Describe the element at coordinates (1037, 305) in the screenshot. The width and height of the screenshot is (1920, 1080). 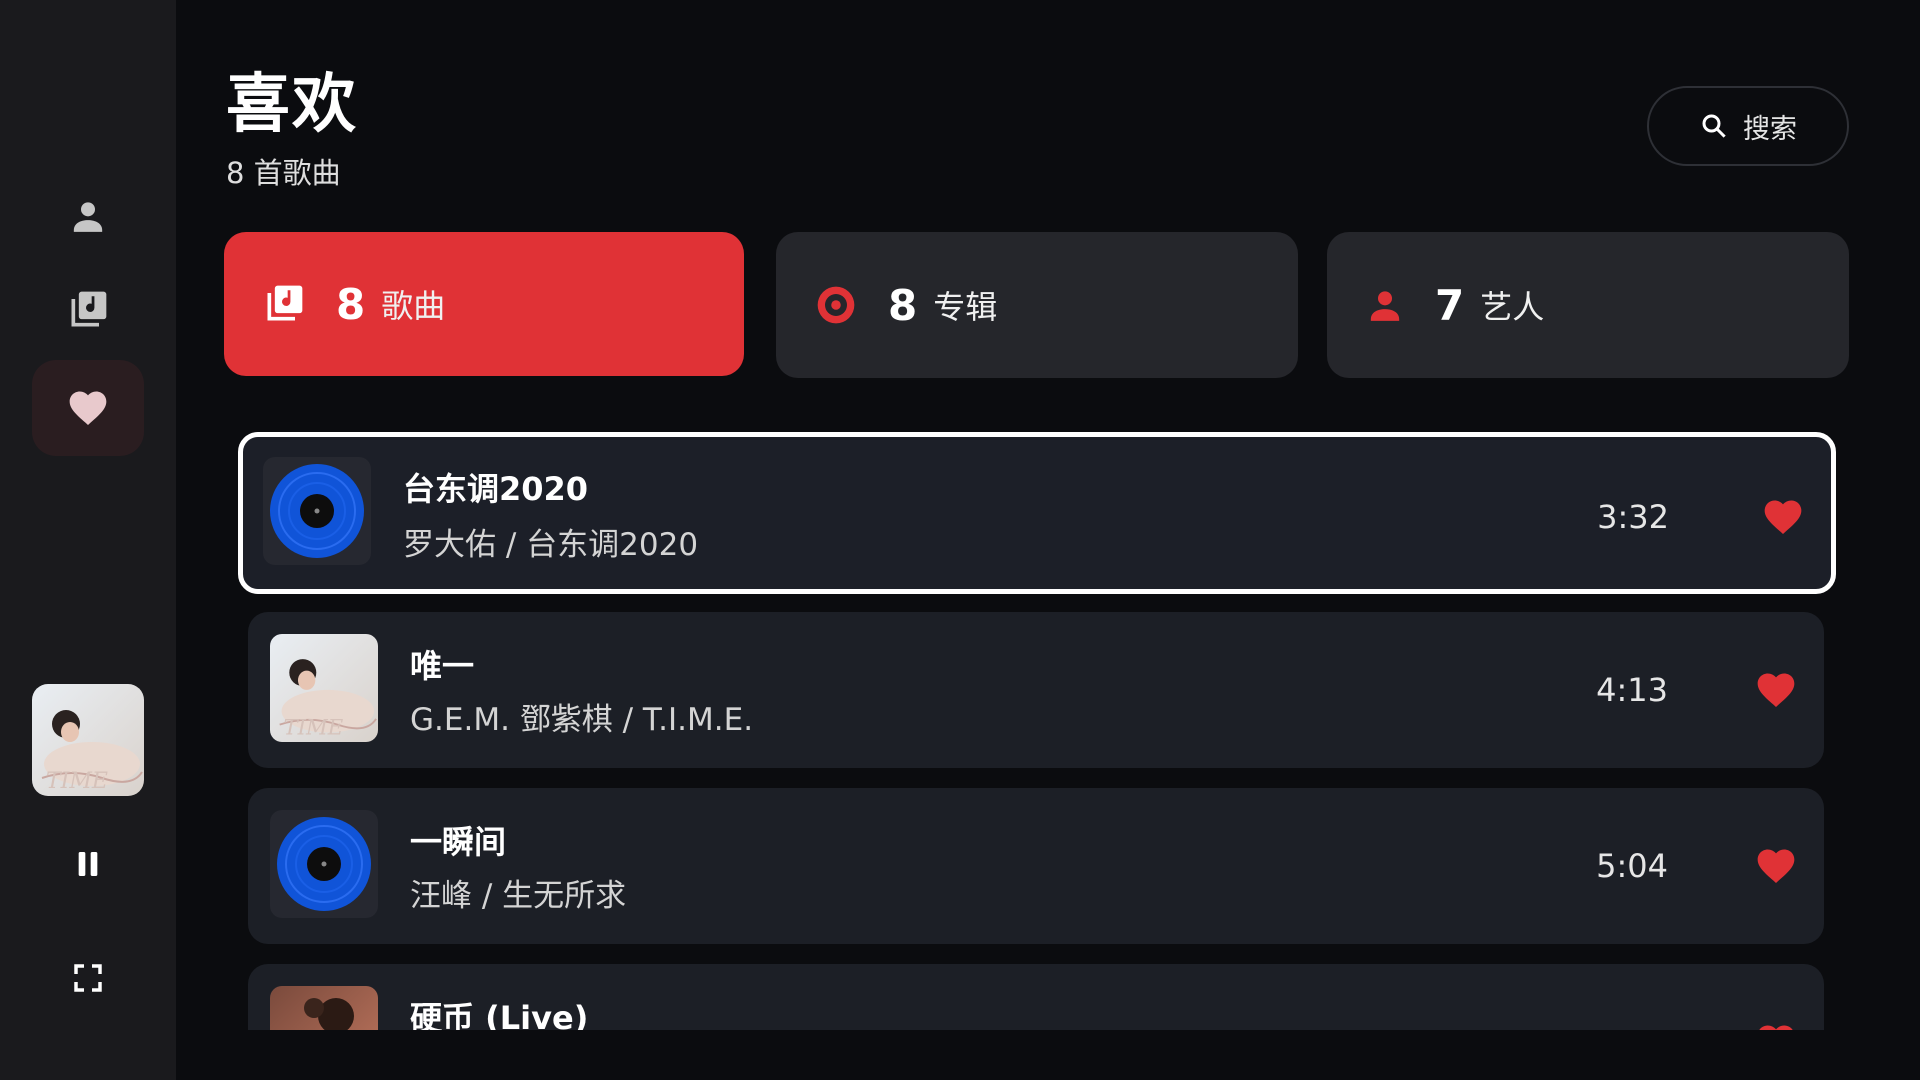
I see `tab-albums: 8 专辑` at that location.